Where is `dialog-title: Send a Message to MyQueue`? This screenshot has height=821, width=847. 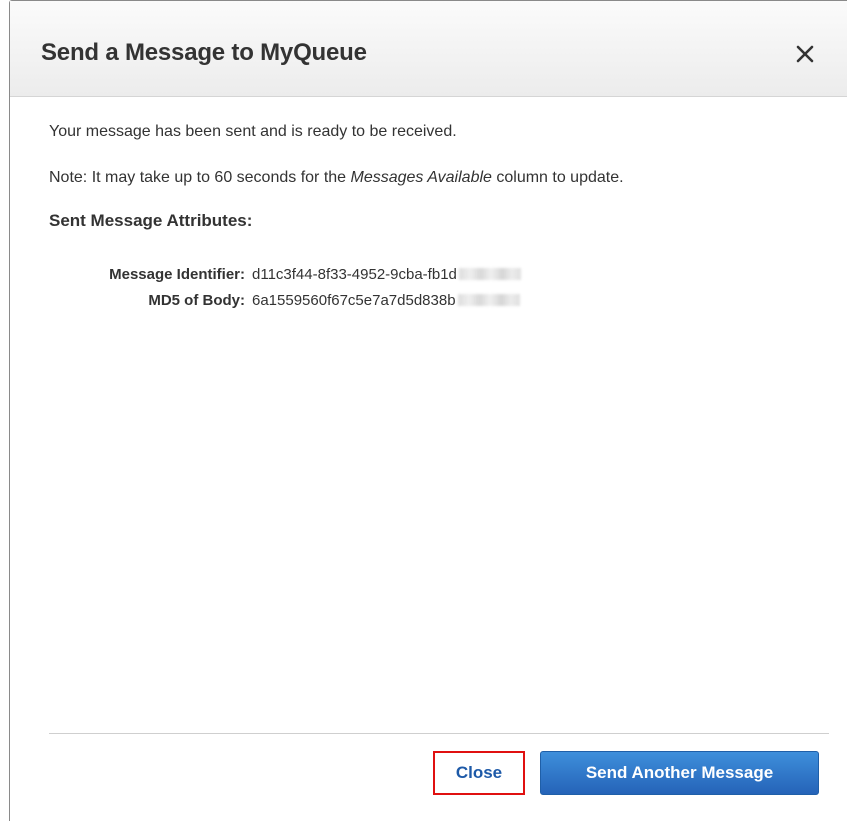 dialog-title: Send a Message to MyQueue is located at coordinates (204, 52).